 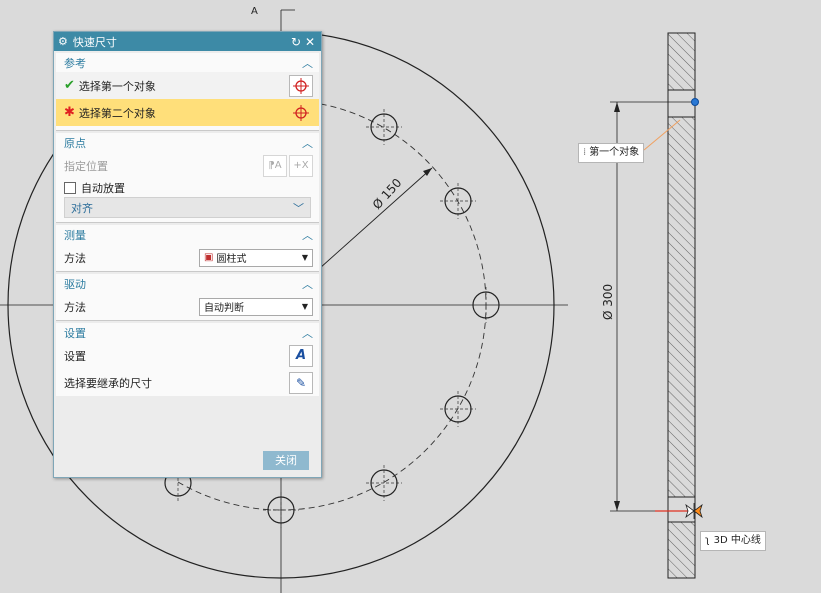 I want to click on section-label: 参考, so click(x=75, y=63).